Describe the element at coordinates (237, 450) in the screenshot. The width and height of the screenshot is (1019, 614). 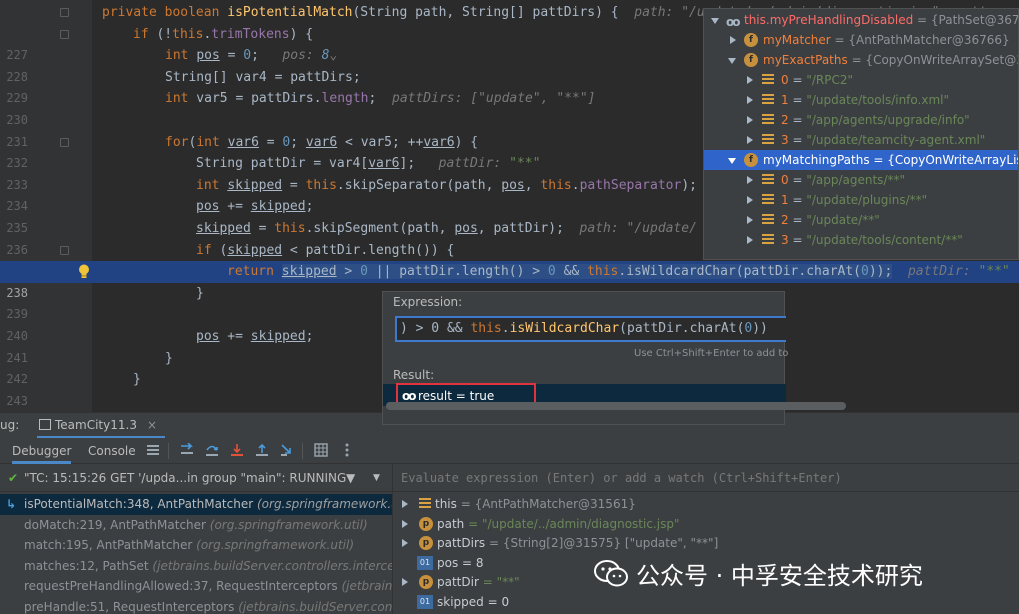
I see `step-into-icon` at that location.